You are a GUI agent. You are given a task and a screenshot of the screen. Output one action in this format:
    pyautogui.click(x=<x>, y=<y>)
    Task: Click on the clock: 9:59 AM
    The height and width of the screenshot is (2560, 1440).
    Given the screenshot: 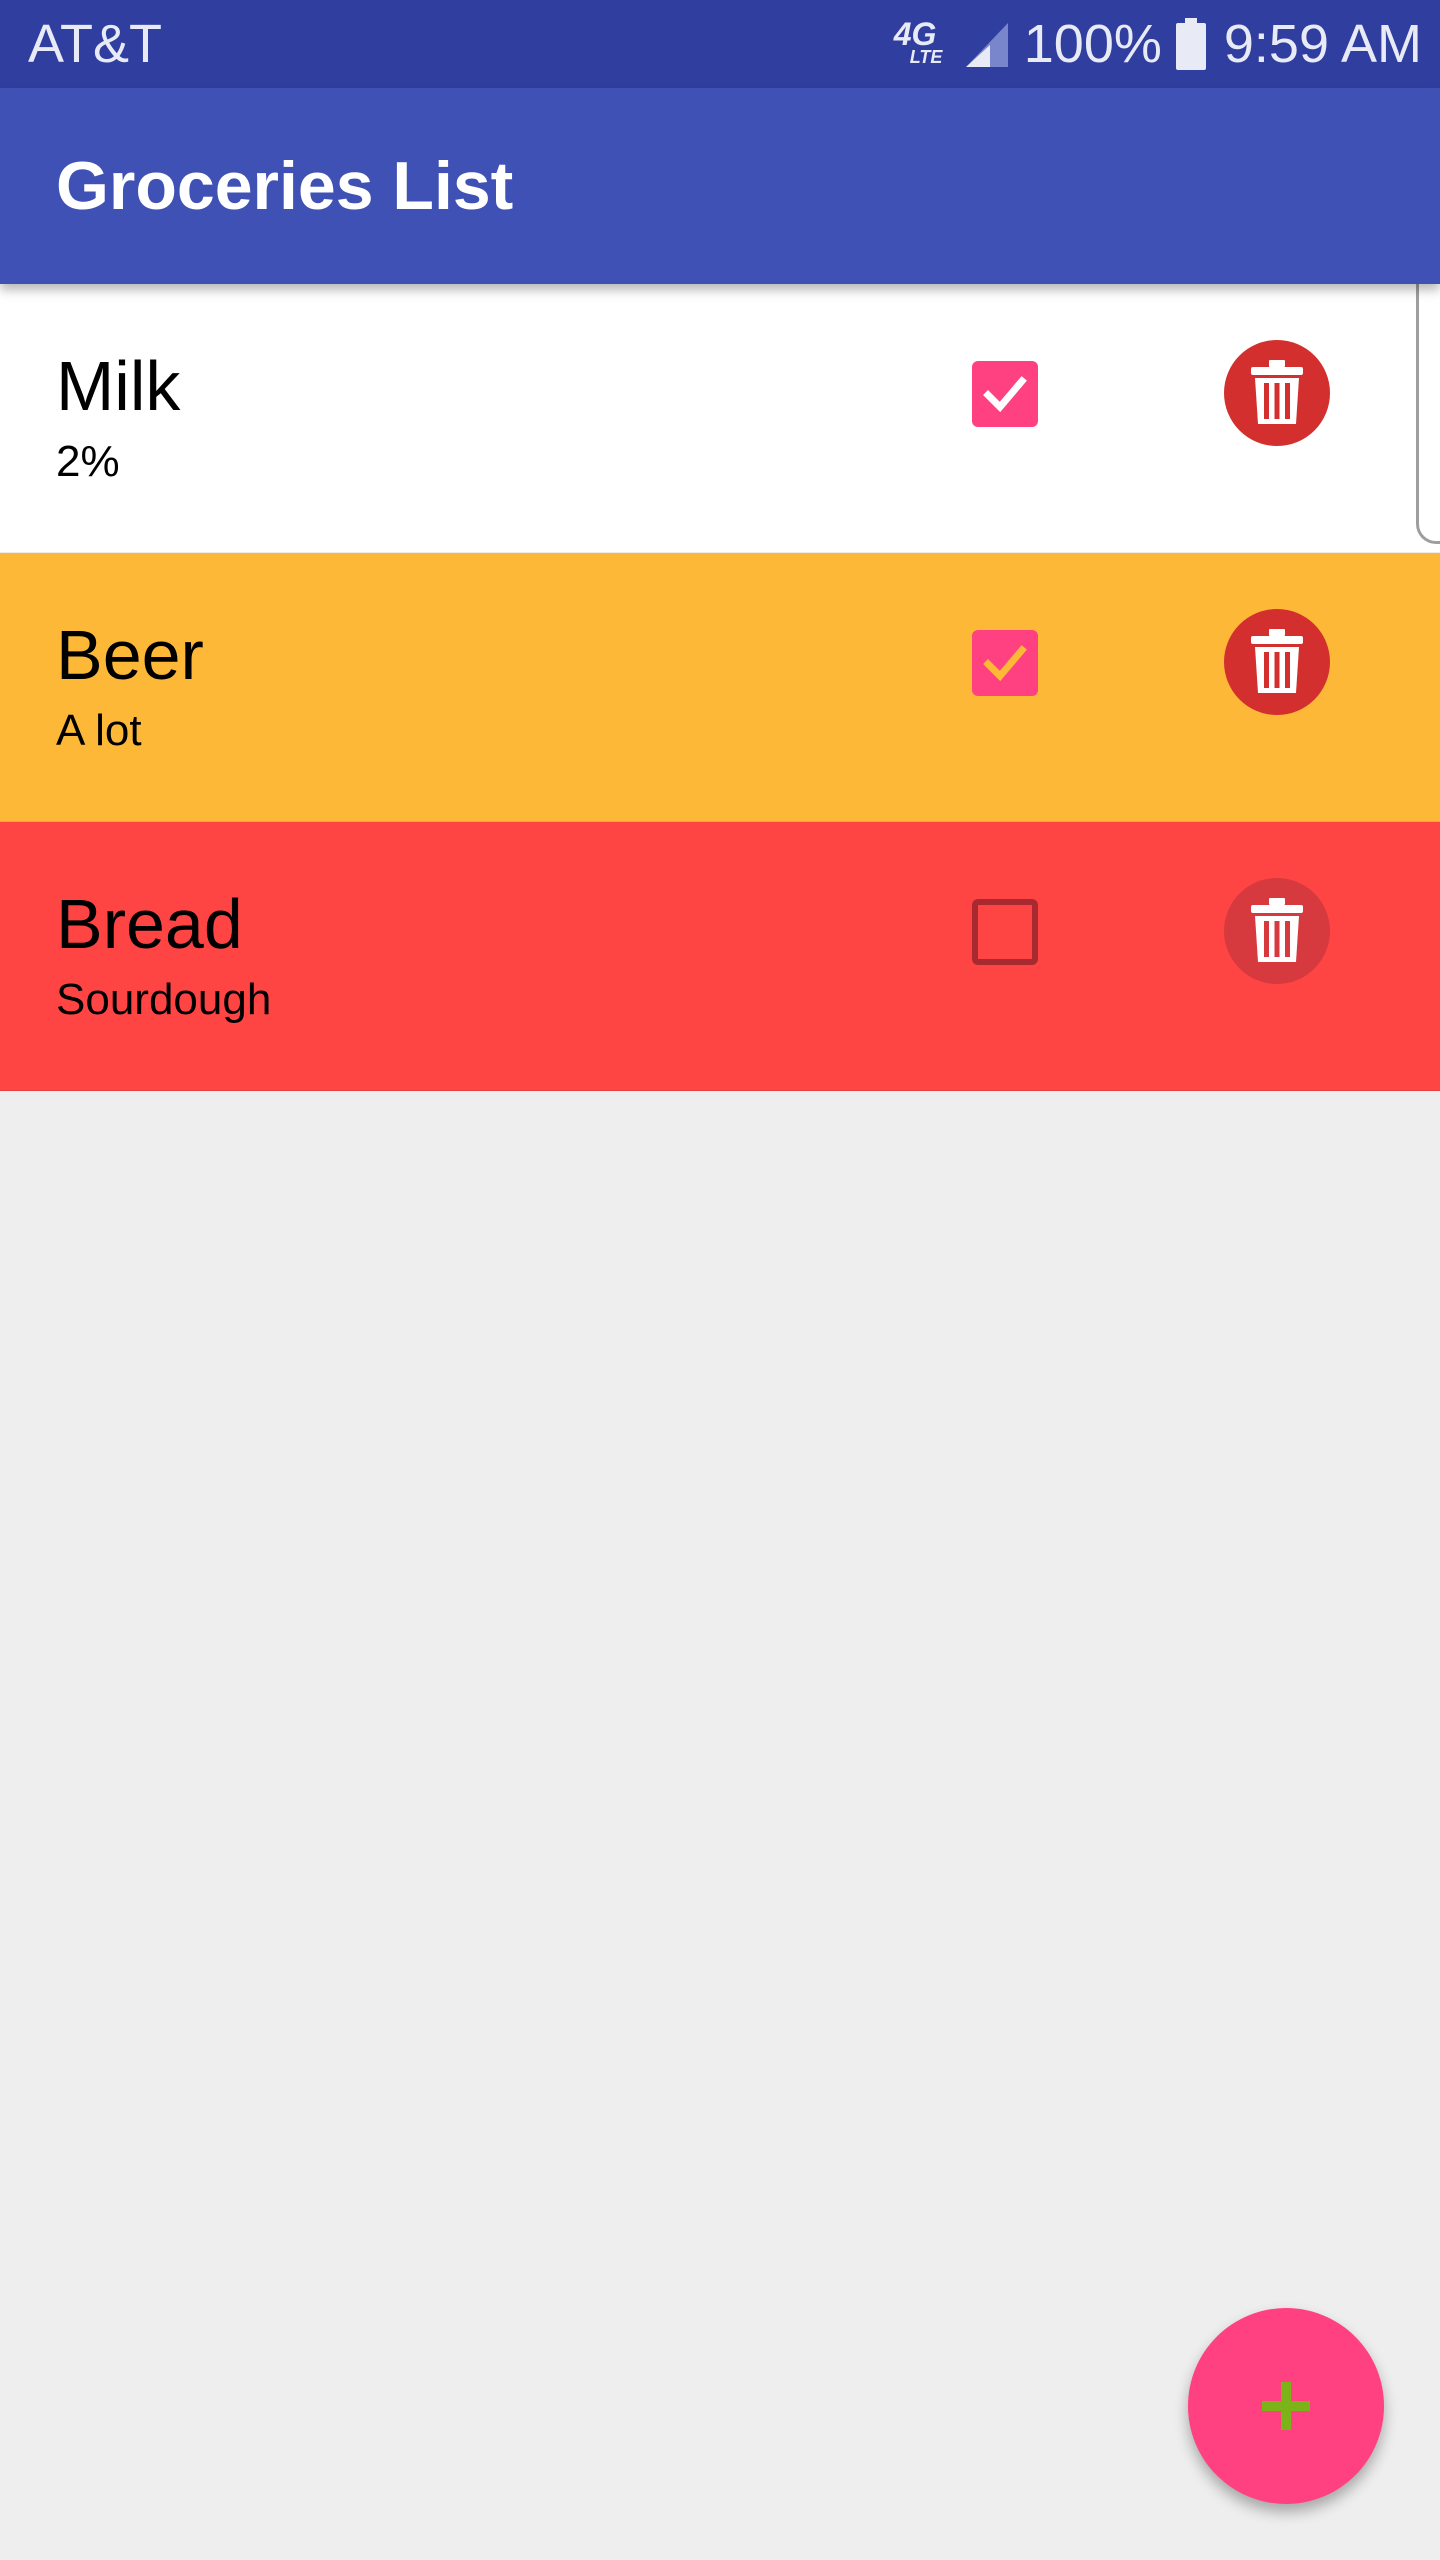 What is the action you would take?
    pyautogui.click(x=1322, y=44)
    